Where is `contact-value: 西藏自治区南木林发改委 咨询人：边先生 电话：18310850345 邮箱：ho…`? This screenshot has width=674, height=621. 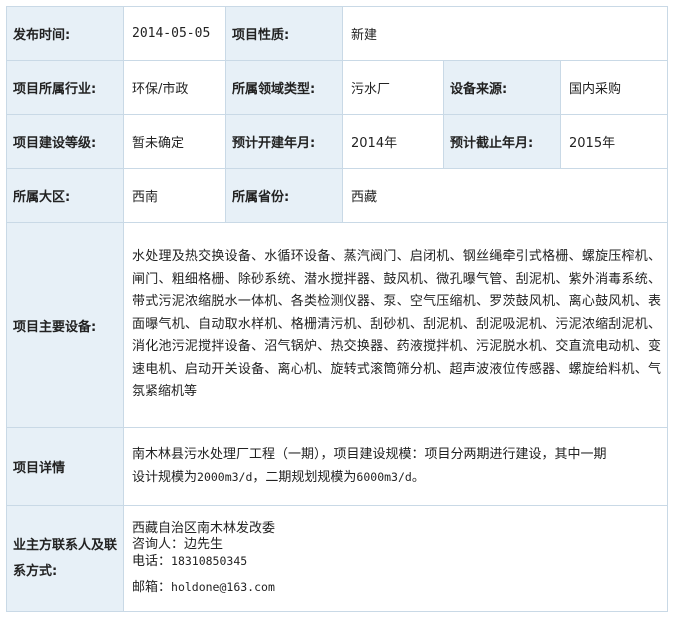 contact-value: 西藏自治区南木林发改委 咨询人：边先生 电话：18310850345 邮箱：ho… is located at coordinates (395, 558).